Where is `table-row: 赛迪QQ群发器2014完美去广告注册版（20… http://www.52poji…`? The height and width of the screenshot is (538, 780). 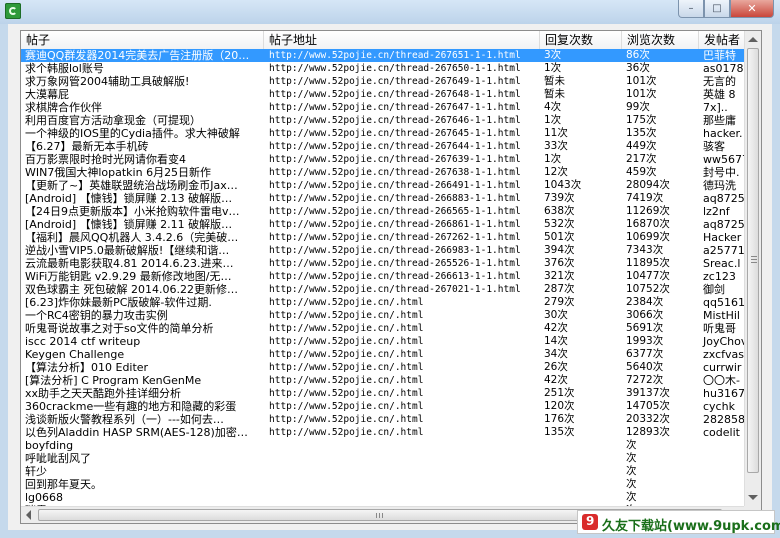
table-row: 赛迪QQ群发器2014完美去广告注册版（20… http://www.52poji… is located at coordinates (391, 55).